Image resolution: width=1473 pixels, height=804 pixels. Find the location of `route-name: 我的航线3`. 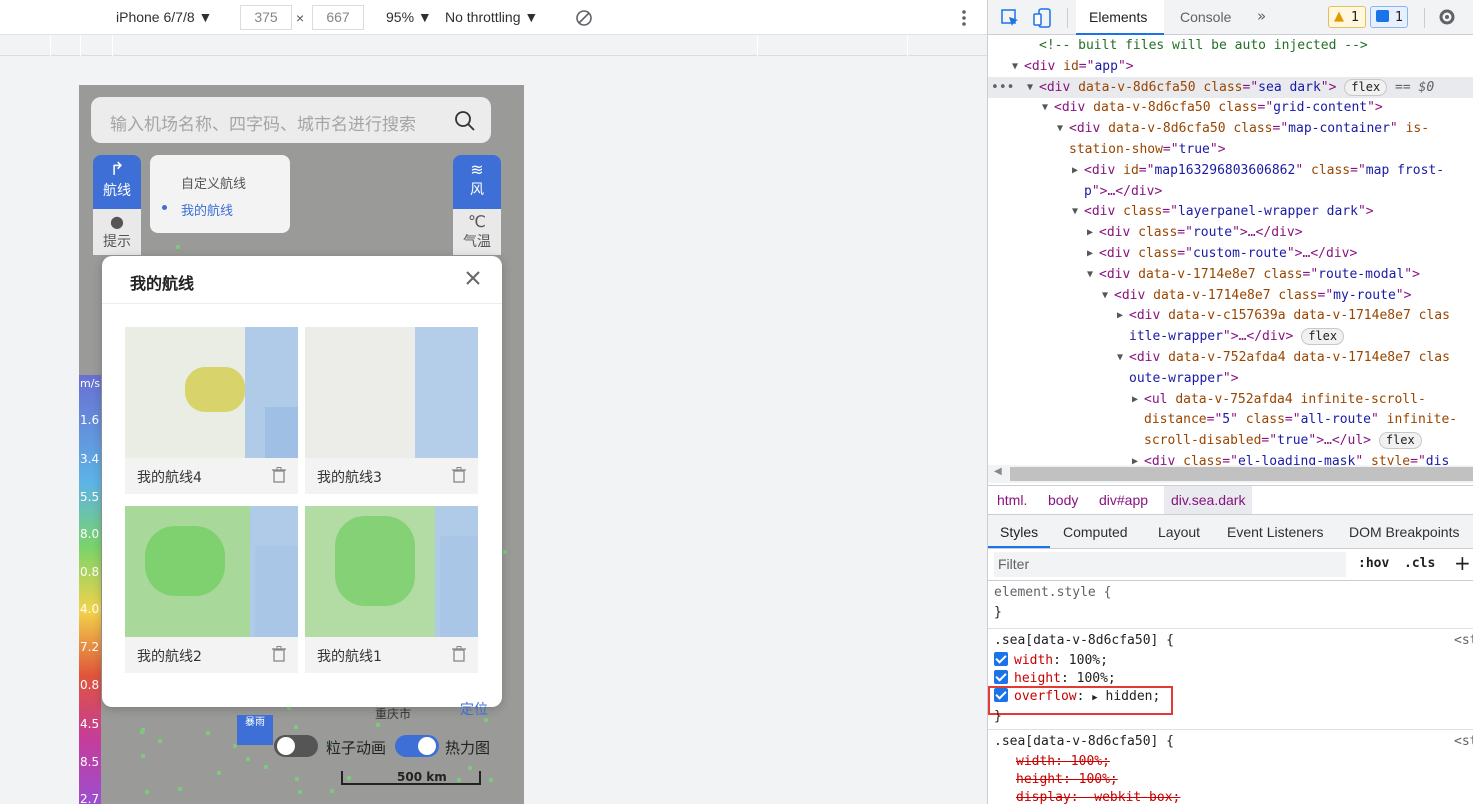

route-name: 我的航线3 is located at coordinates (349, 478).